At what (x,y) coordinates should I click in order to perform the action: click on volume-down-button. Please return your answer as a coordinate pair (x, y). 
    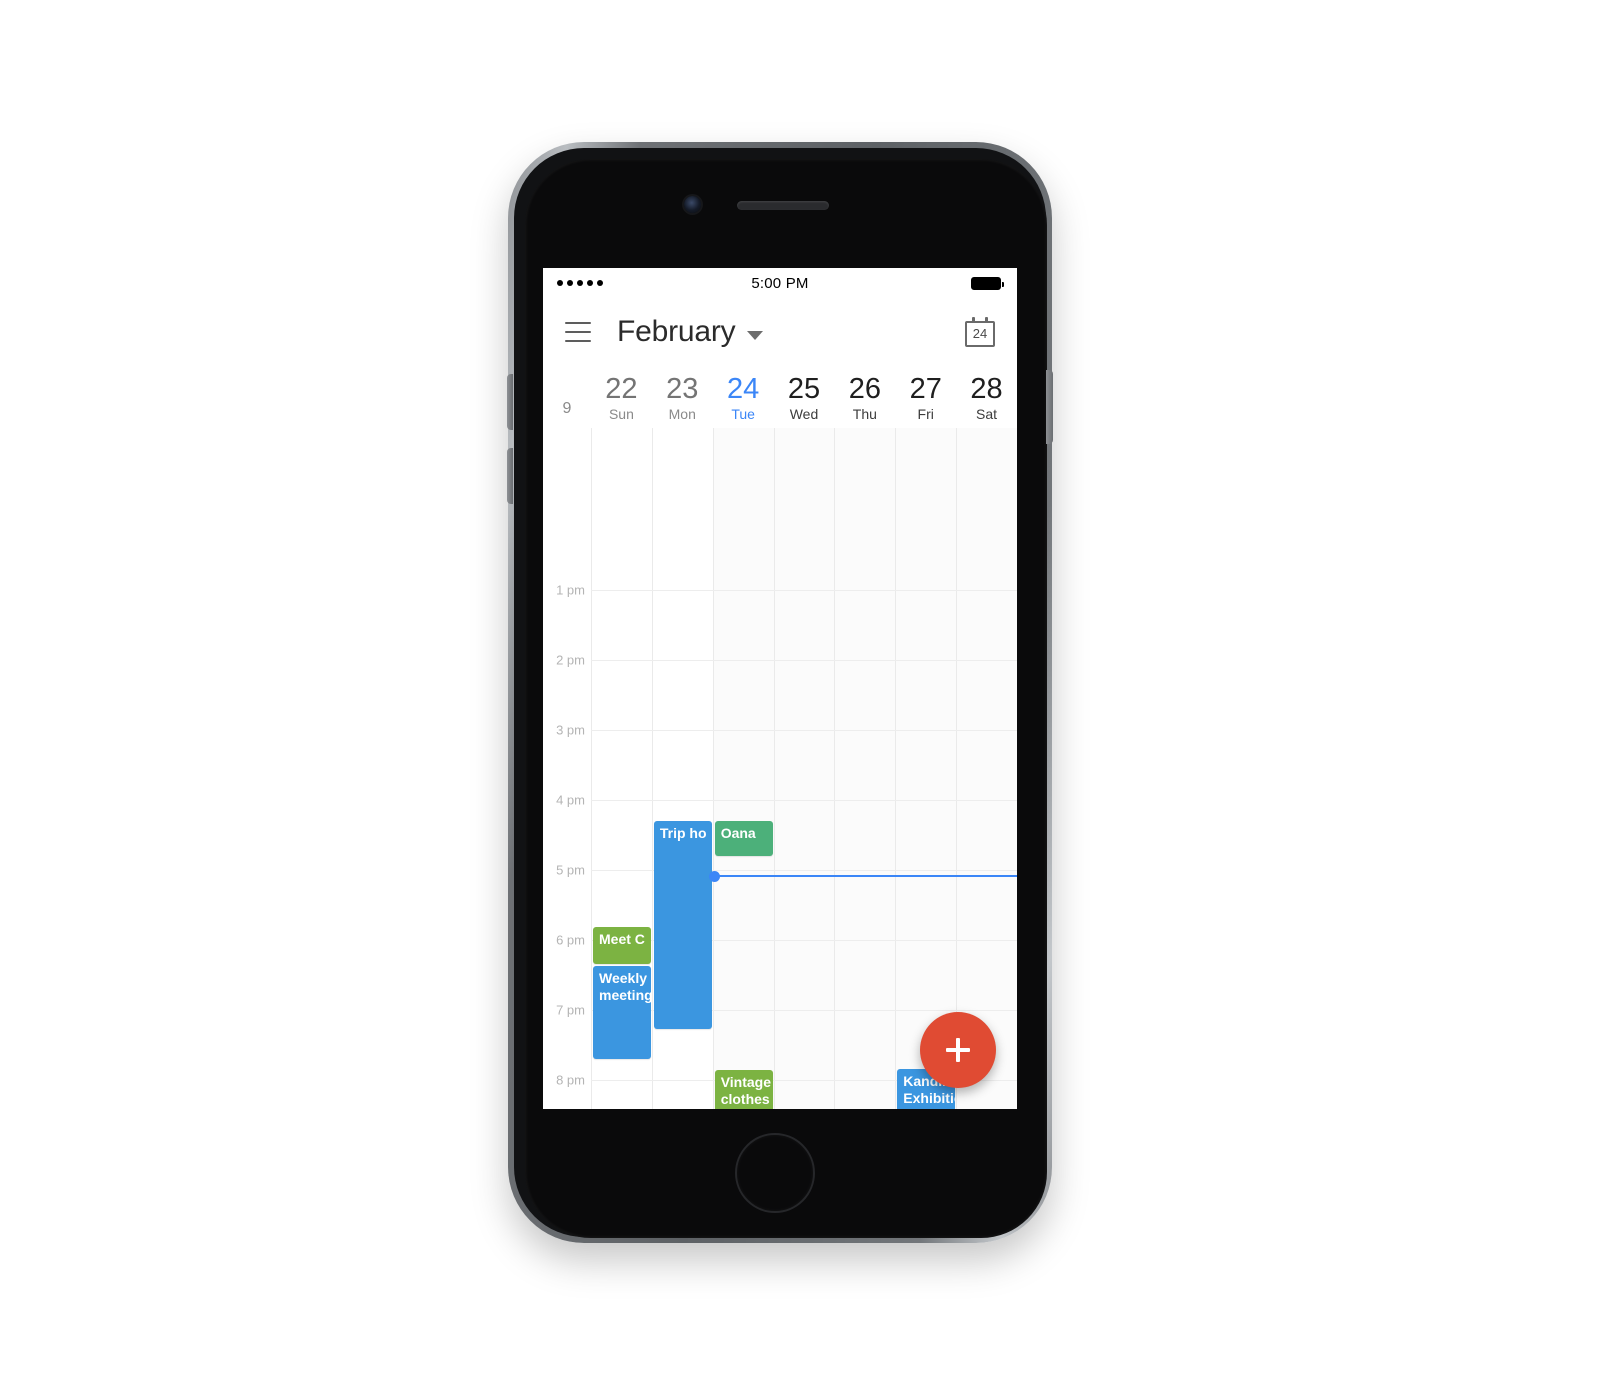
    Looking at the image, I should click on (510, 476).